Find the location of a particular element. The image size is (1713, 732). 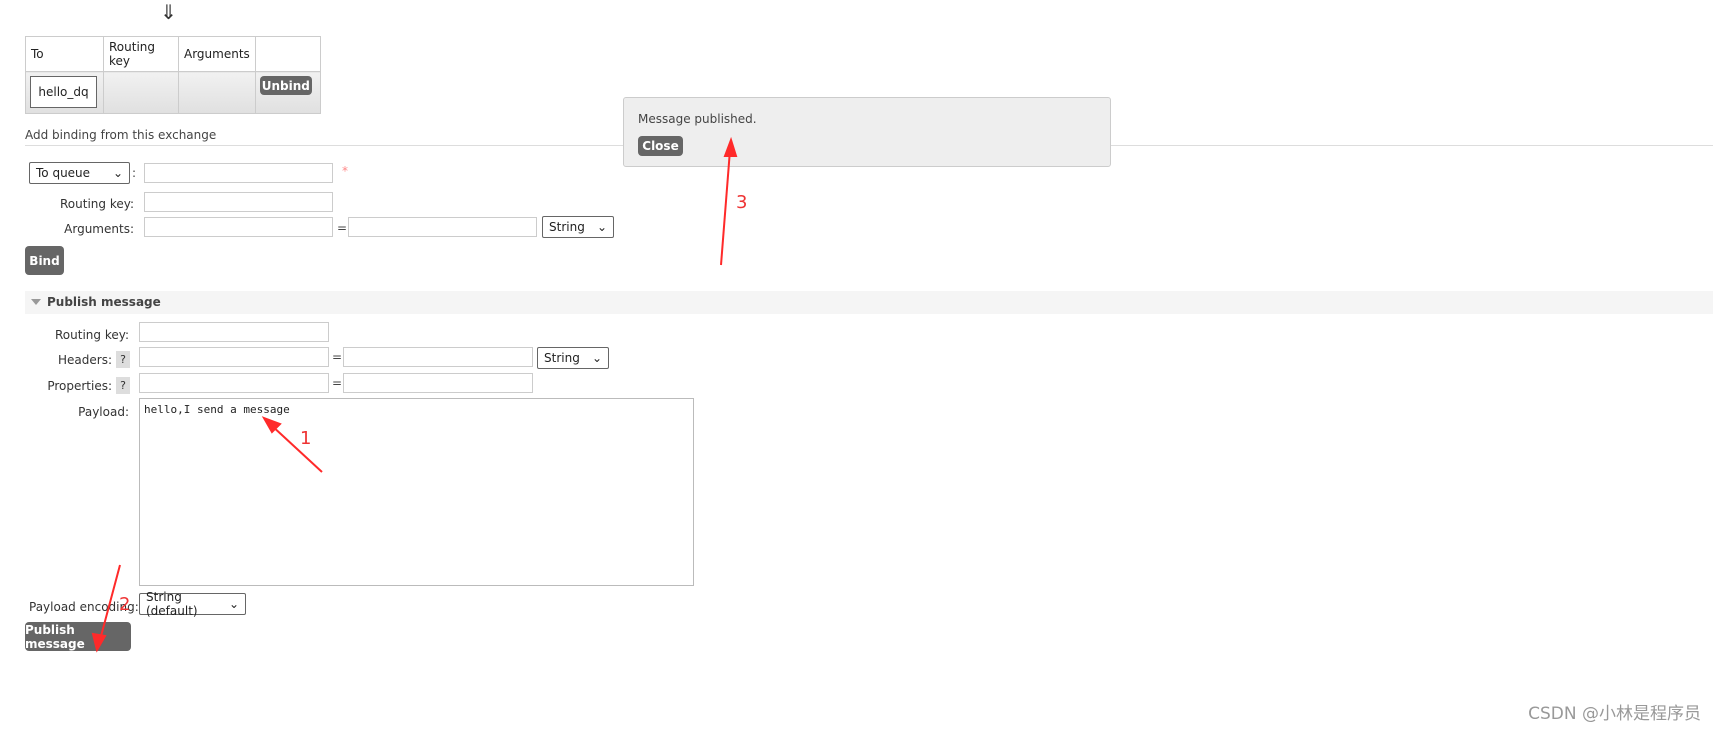

annotation-number-2: 2 is located at coordinates (125, 604).